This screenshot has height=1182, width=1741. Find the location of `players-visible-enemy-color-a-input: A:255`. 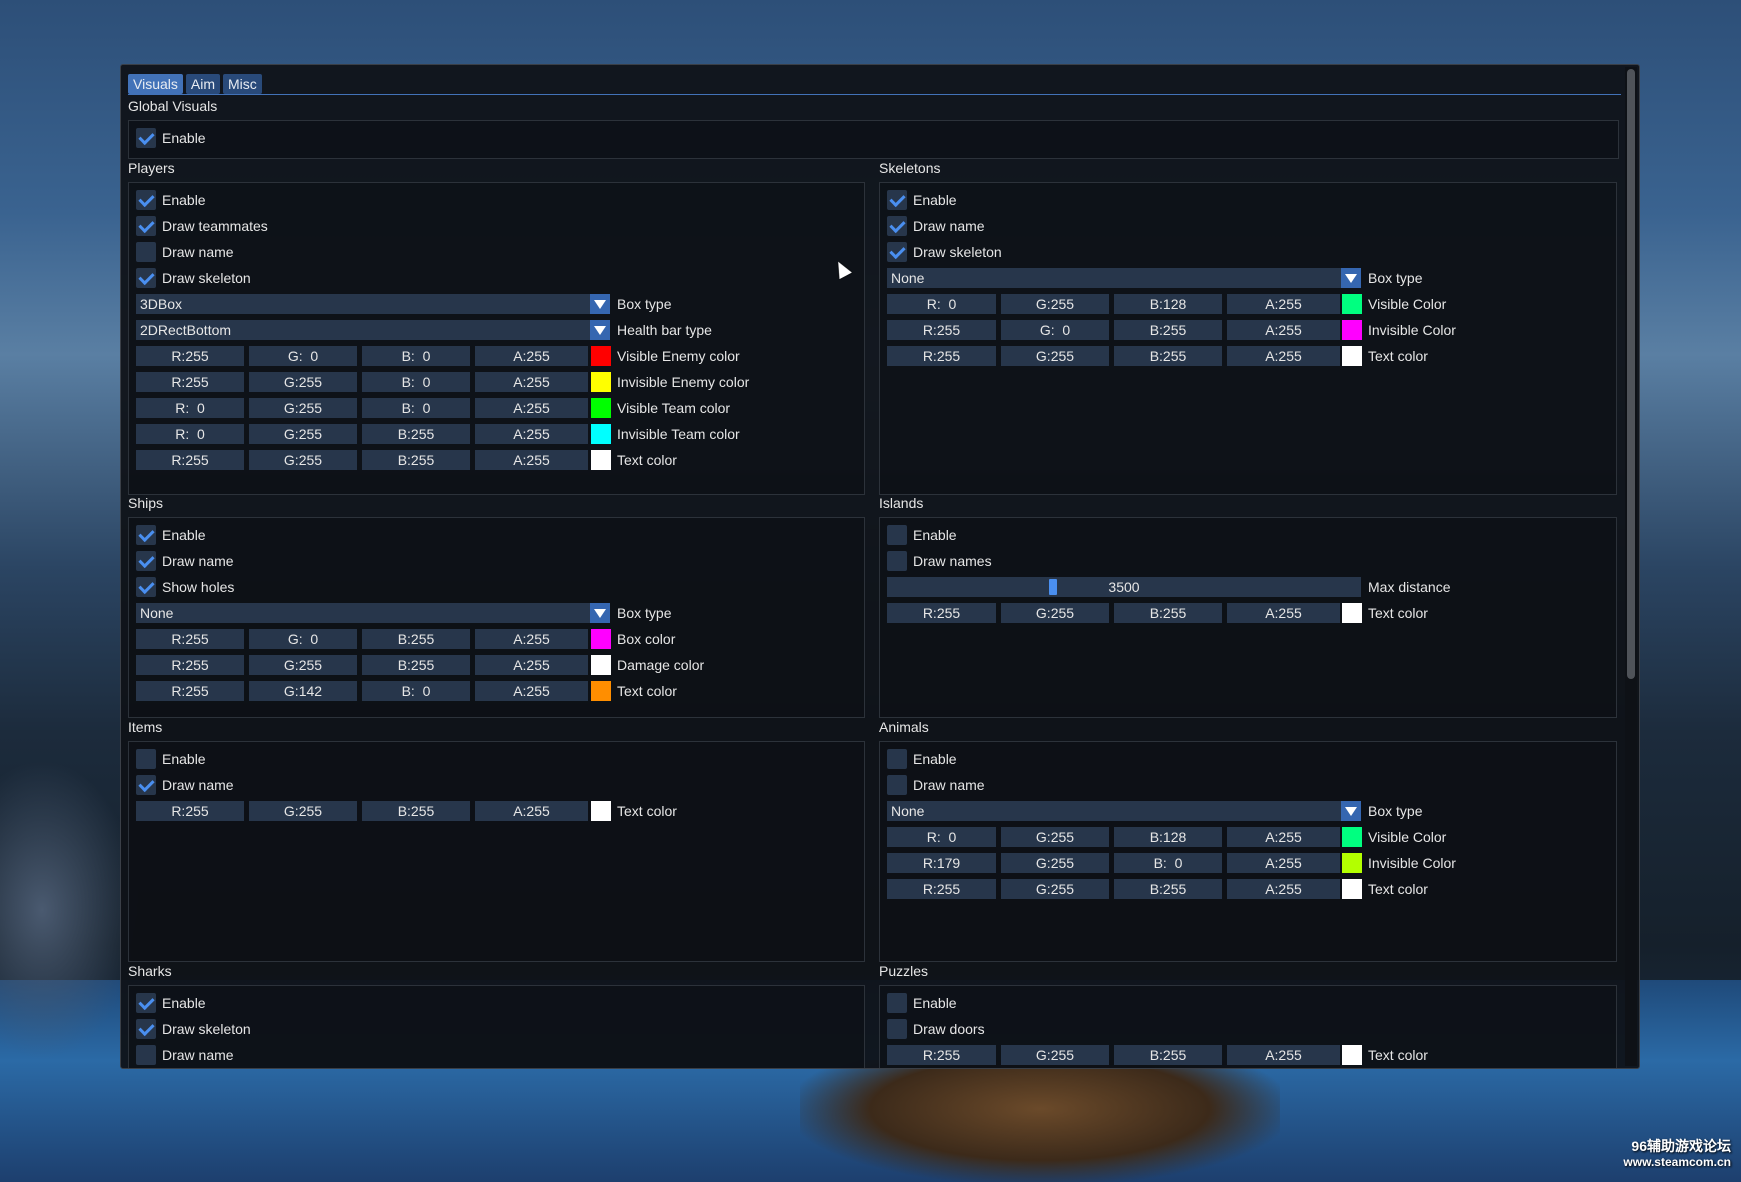

players-visible-enemy-color-a-input: A:255 is located at coordinates (531, 356).